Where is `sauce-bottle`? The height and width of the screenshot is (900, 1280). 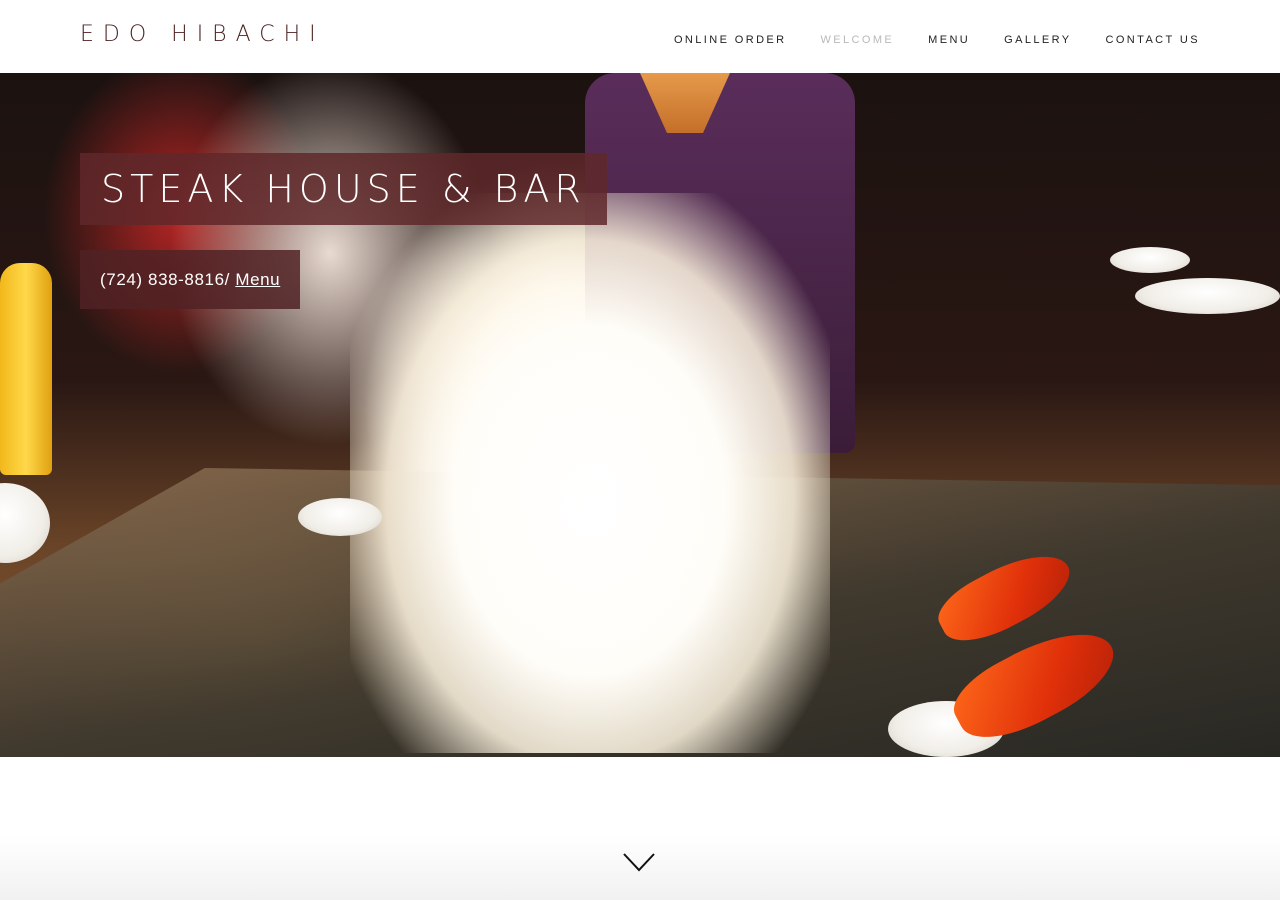
sauce-bottle is located at coordinates (26, 369).